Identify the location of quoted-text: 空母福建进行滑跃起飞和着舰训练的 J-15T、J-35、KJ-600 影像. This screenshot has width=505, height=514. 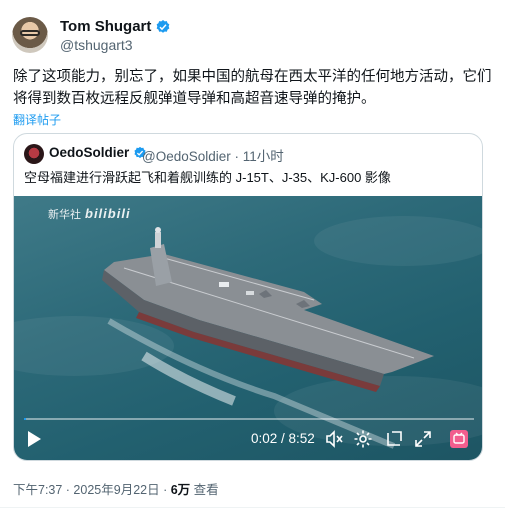
(207, 177).